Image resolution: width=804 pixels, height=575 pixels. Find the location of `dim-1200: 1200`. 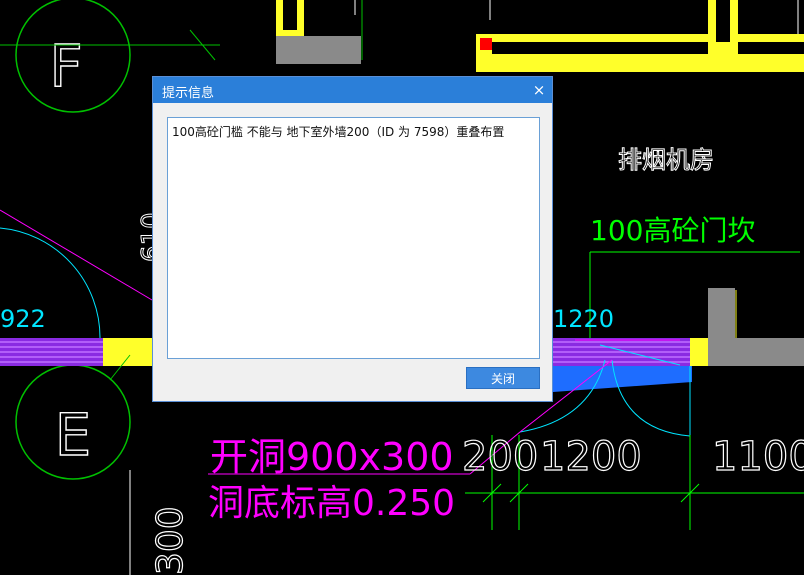

dim-1200: 1200 is located at coordinates (591, 457).